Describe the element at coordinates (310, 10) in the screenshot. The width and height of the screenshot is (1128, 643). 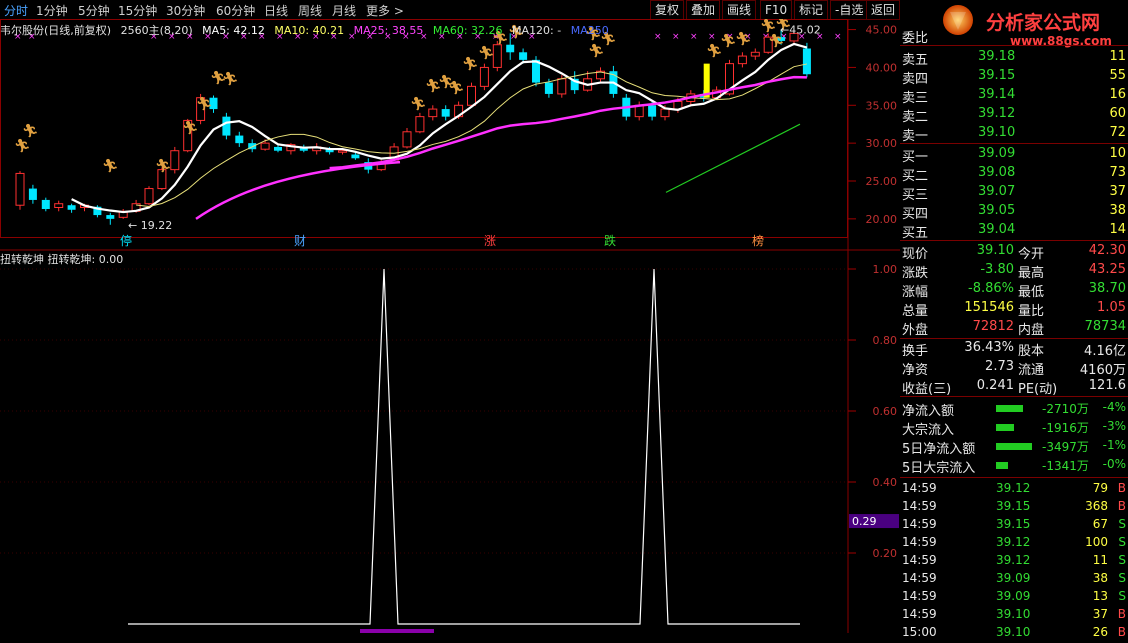
I see `tab-7: 周线` at that location.